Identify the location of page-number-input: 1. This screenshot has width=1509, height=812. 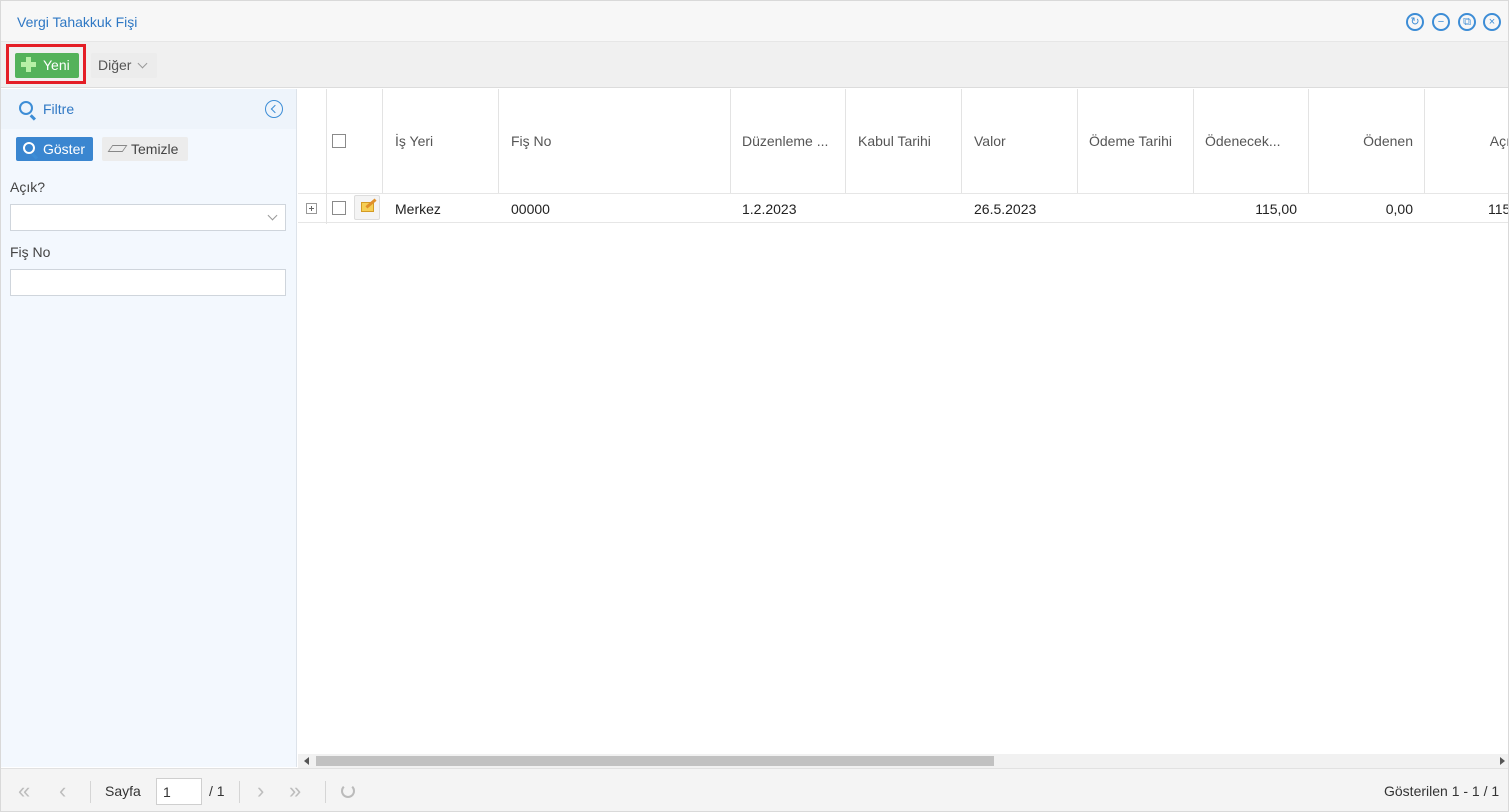
(179, 791).